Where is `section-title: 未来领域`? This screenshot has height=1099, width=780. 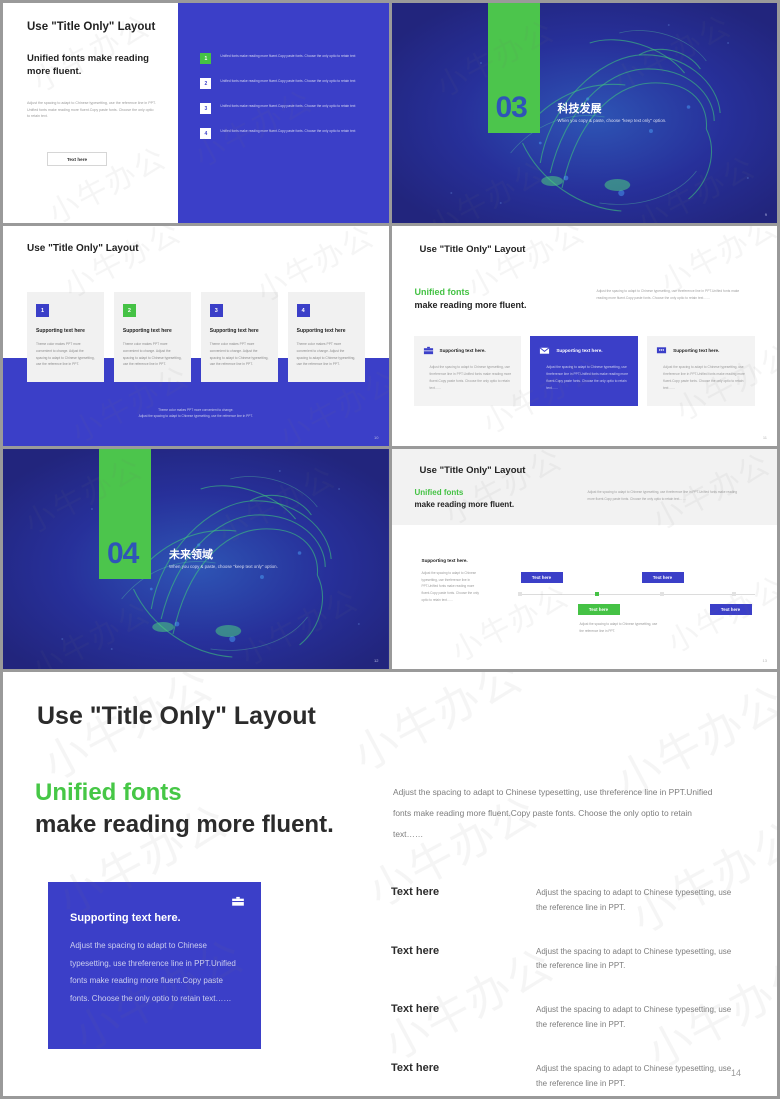 section-title: 未来领域 is located at coordinates (191, 555).